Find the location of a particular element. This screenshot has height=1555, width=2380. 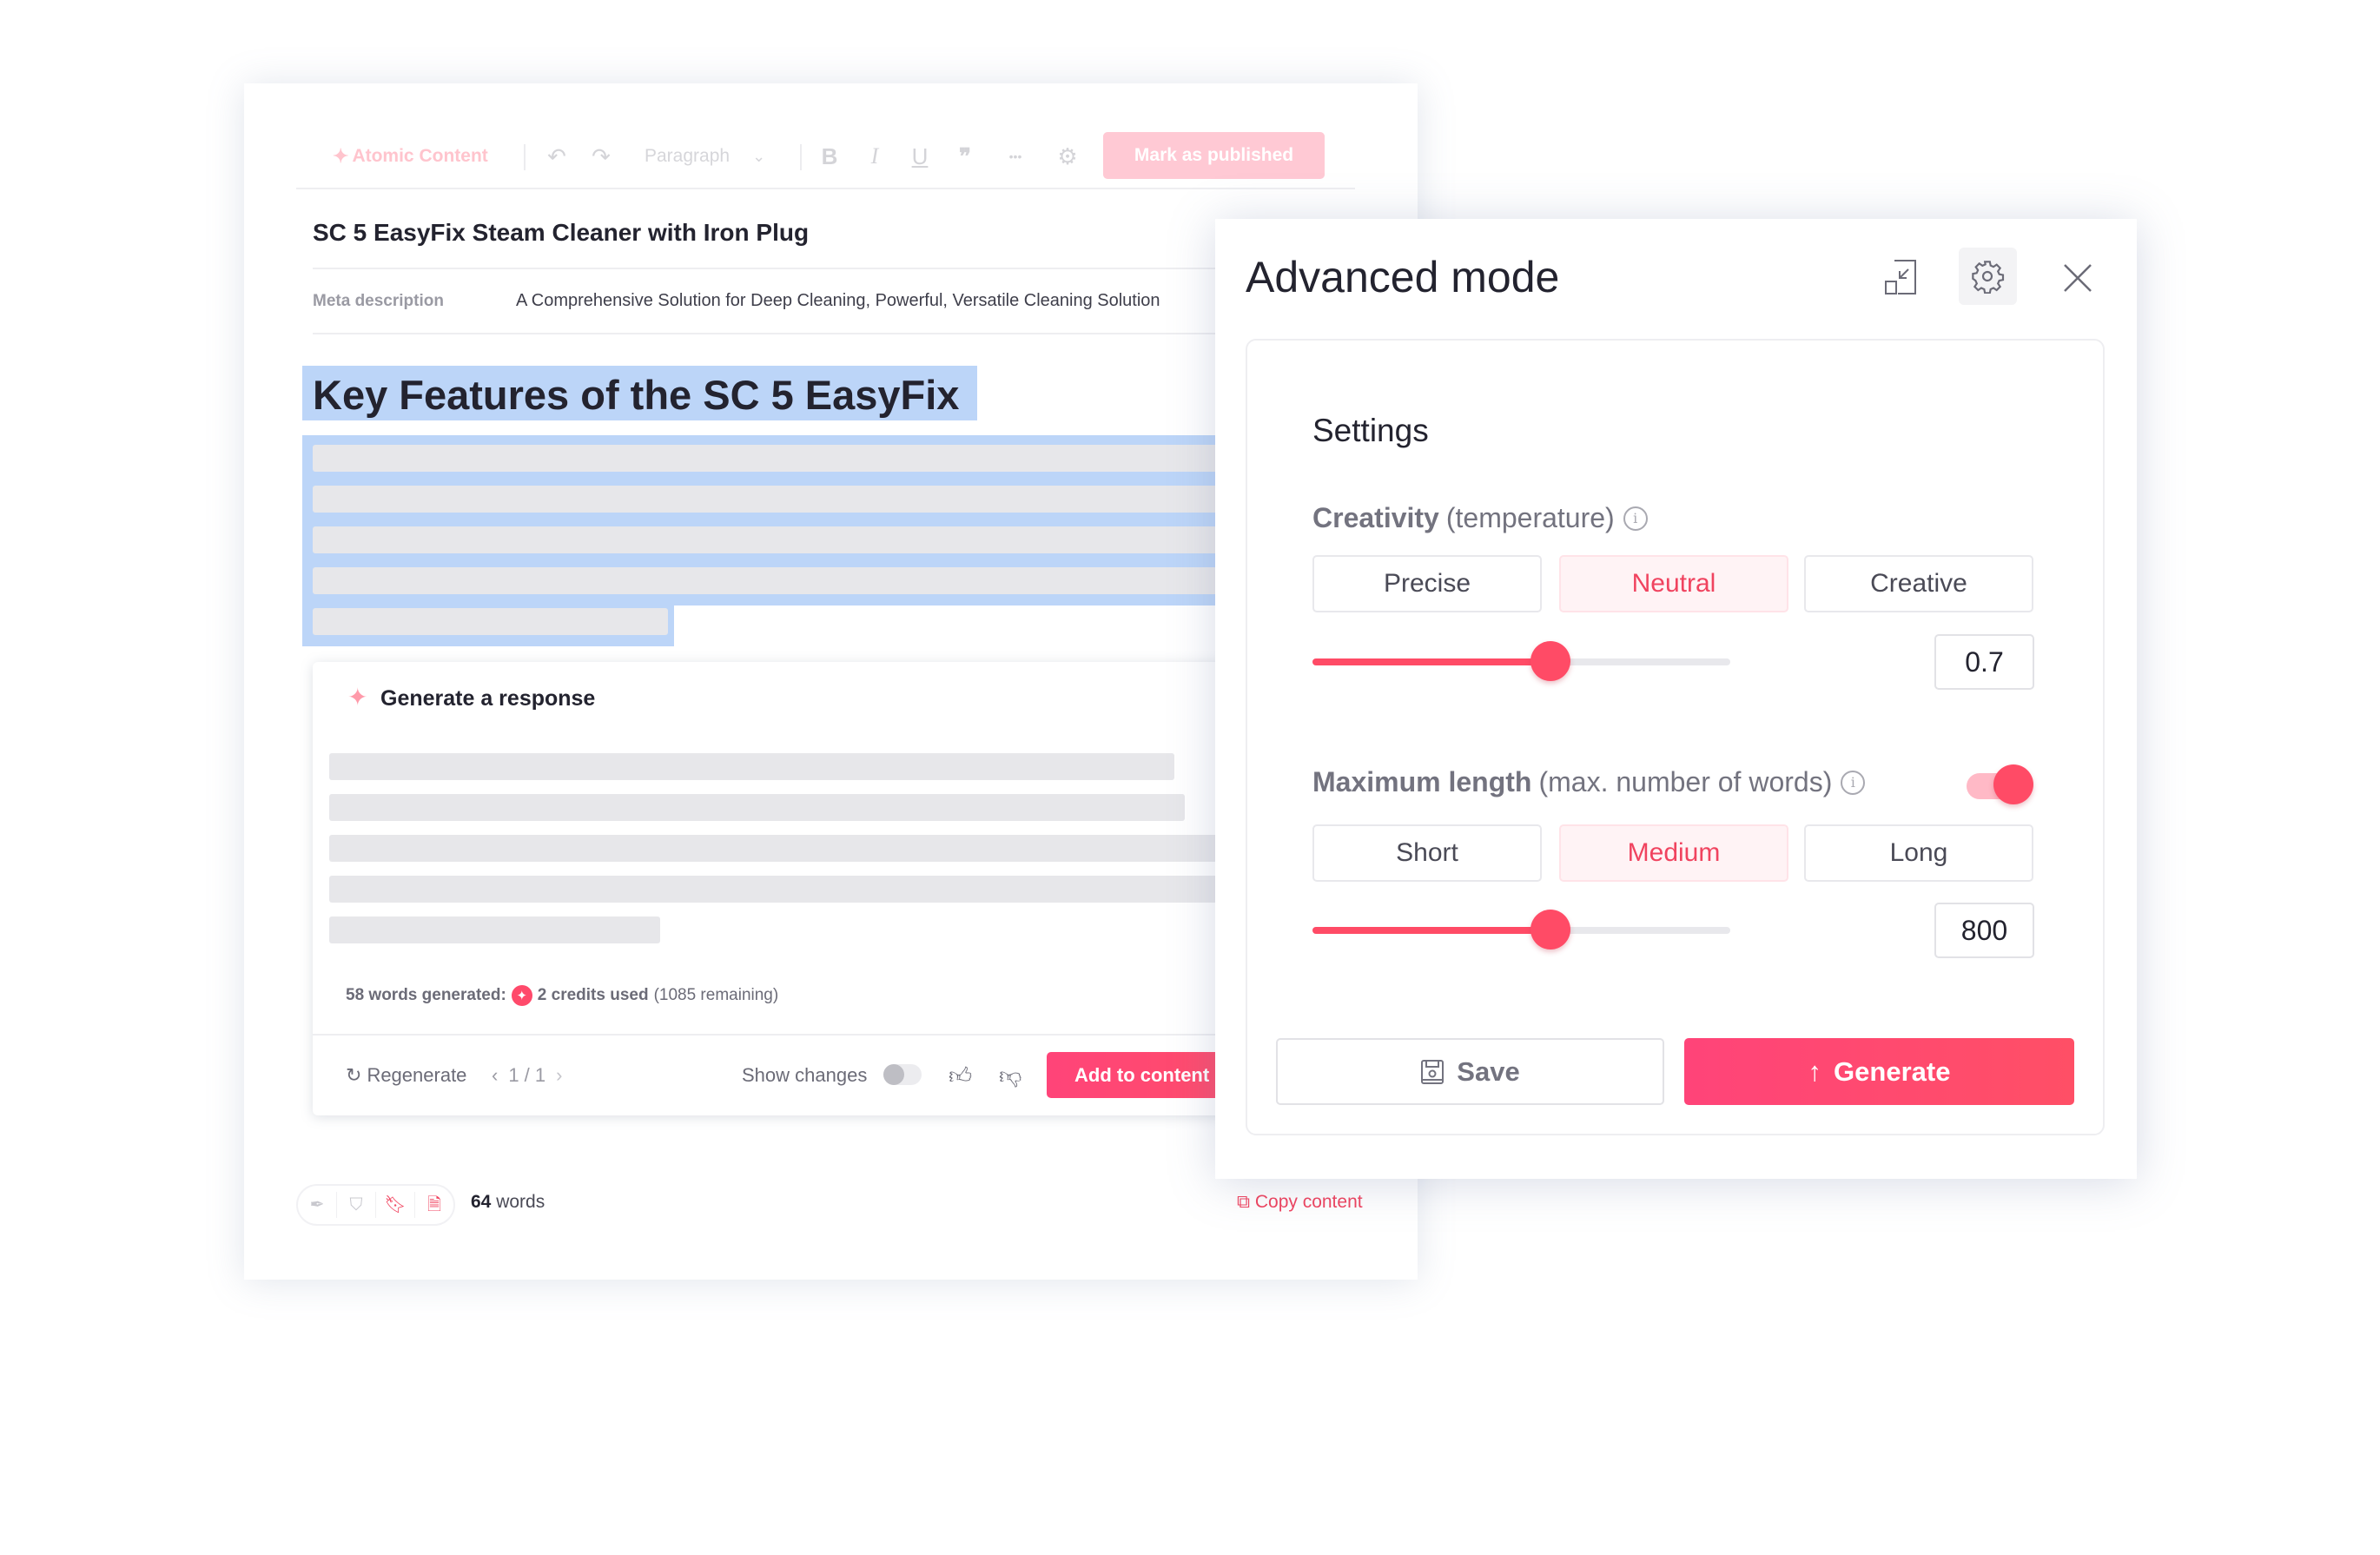

redo-icon: ↷ is located at coordinates (601, 157).